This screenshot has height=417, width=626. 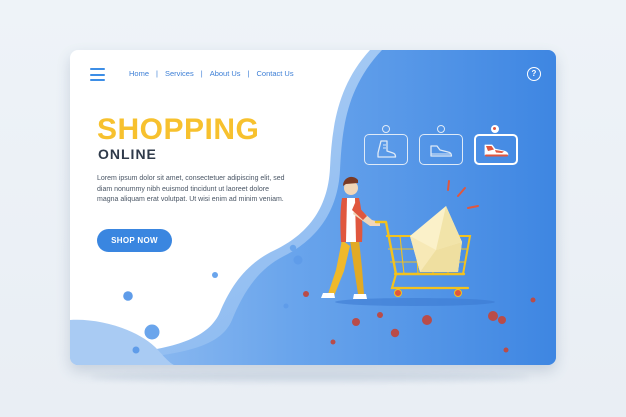 What do you see at coordinates (310, 377) in the screenshot?
I see `card-floor-shadow` at bounding box center [310, 377].